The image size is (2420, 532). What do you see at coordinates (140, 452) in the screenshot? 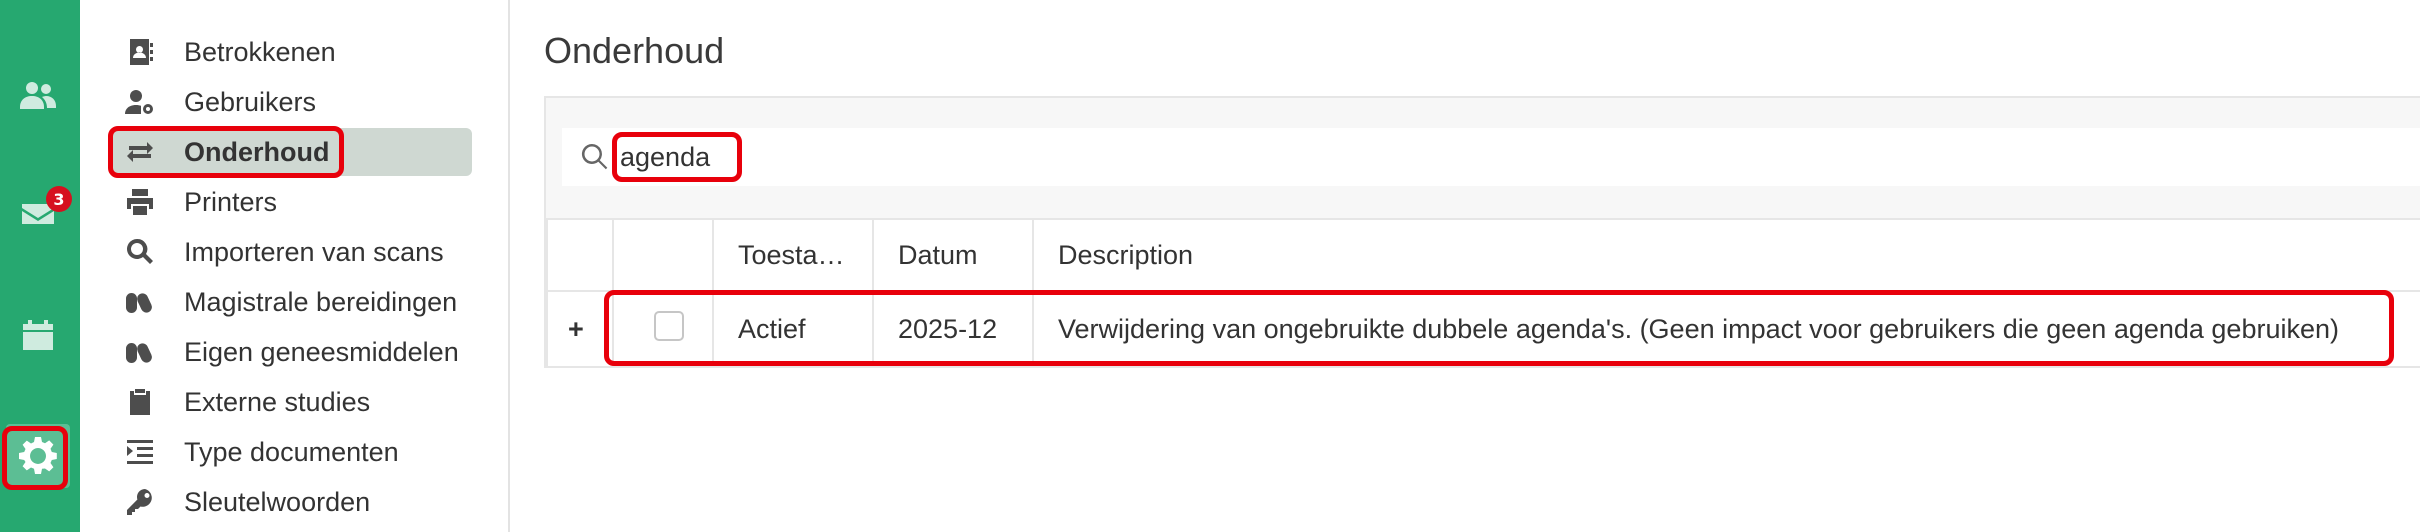
I see `indent-list-icon` at bounding box center [140, 452].